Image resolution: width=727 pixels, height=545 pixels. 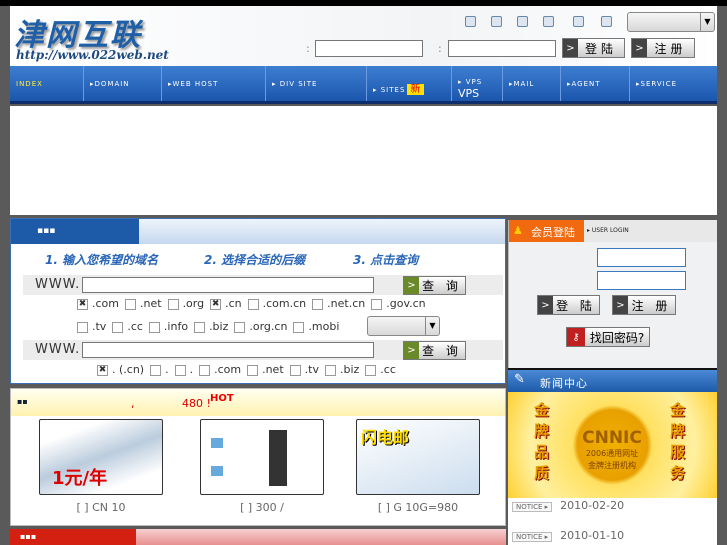 I want to click on banner-right-text: 金牌服务, so click(x=678, y=441).